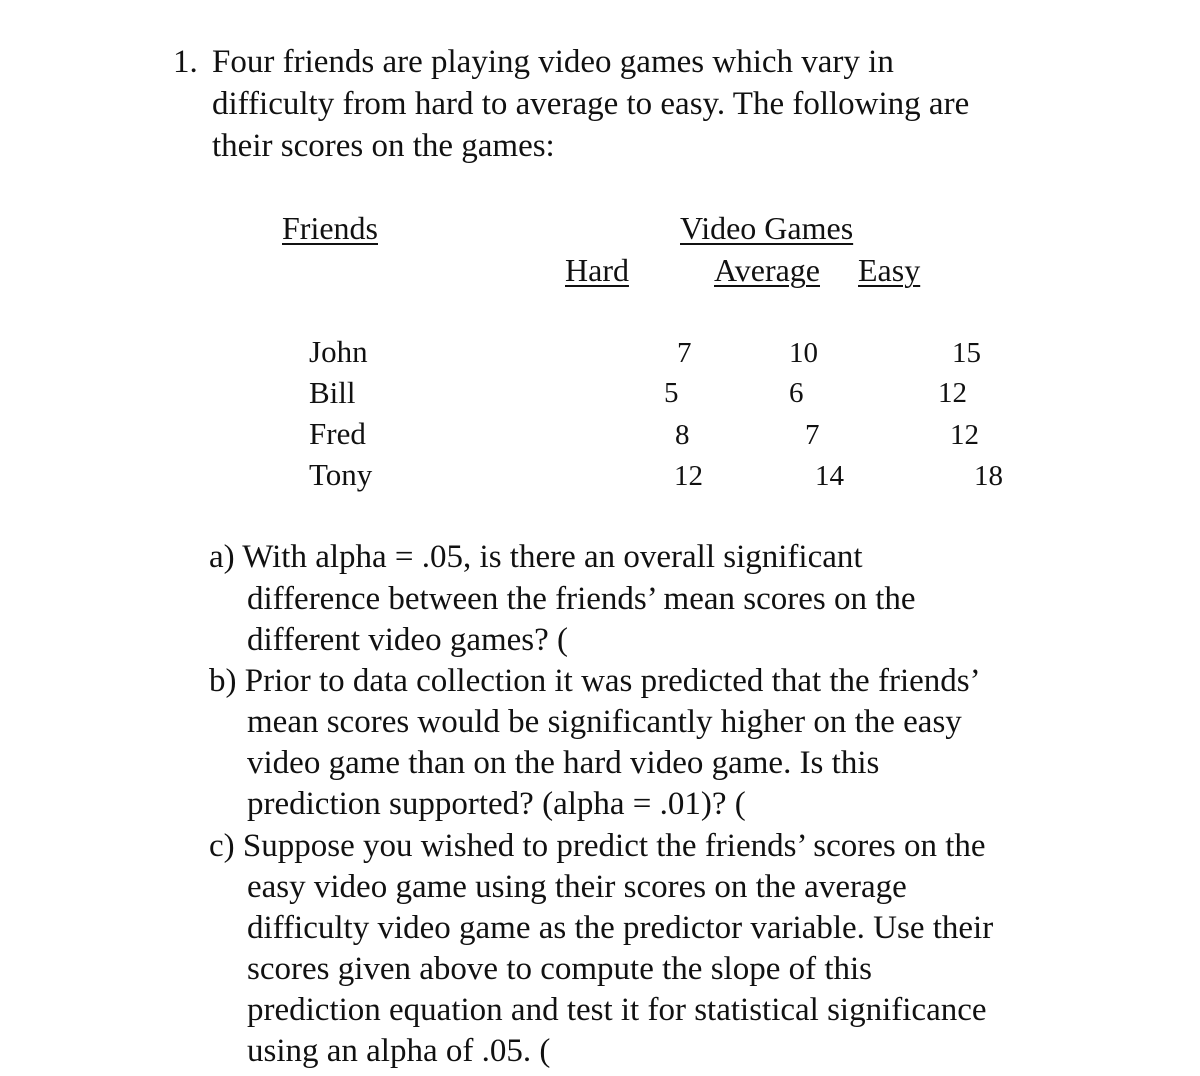 The height and width of the screenshot is (1076, 1200). What do you see at coordinates (889, 270) in the screenshot?
I see `column-header-easy: Easy` at bounding box center [889, 270].